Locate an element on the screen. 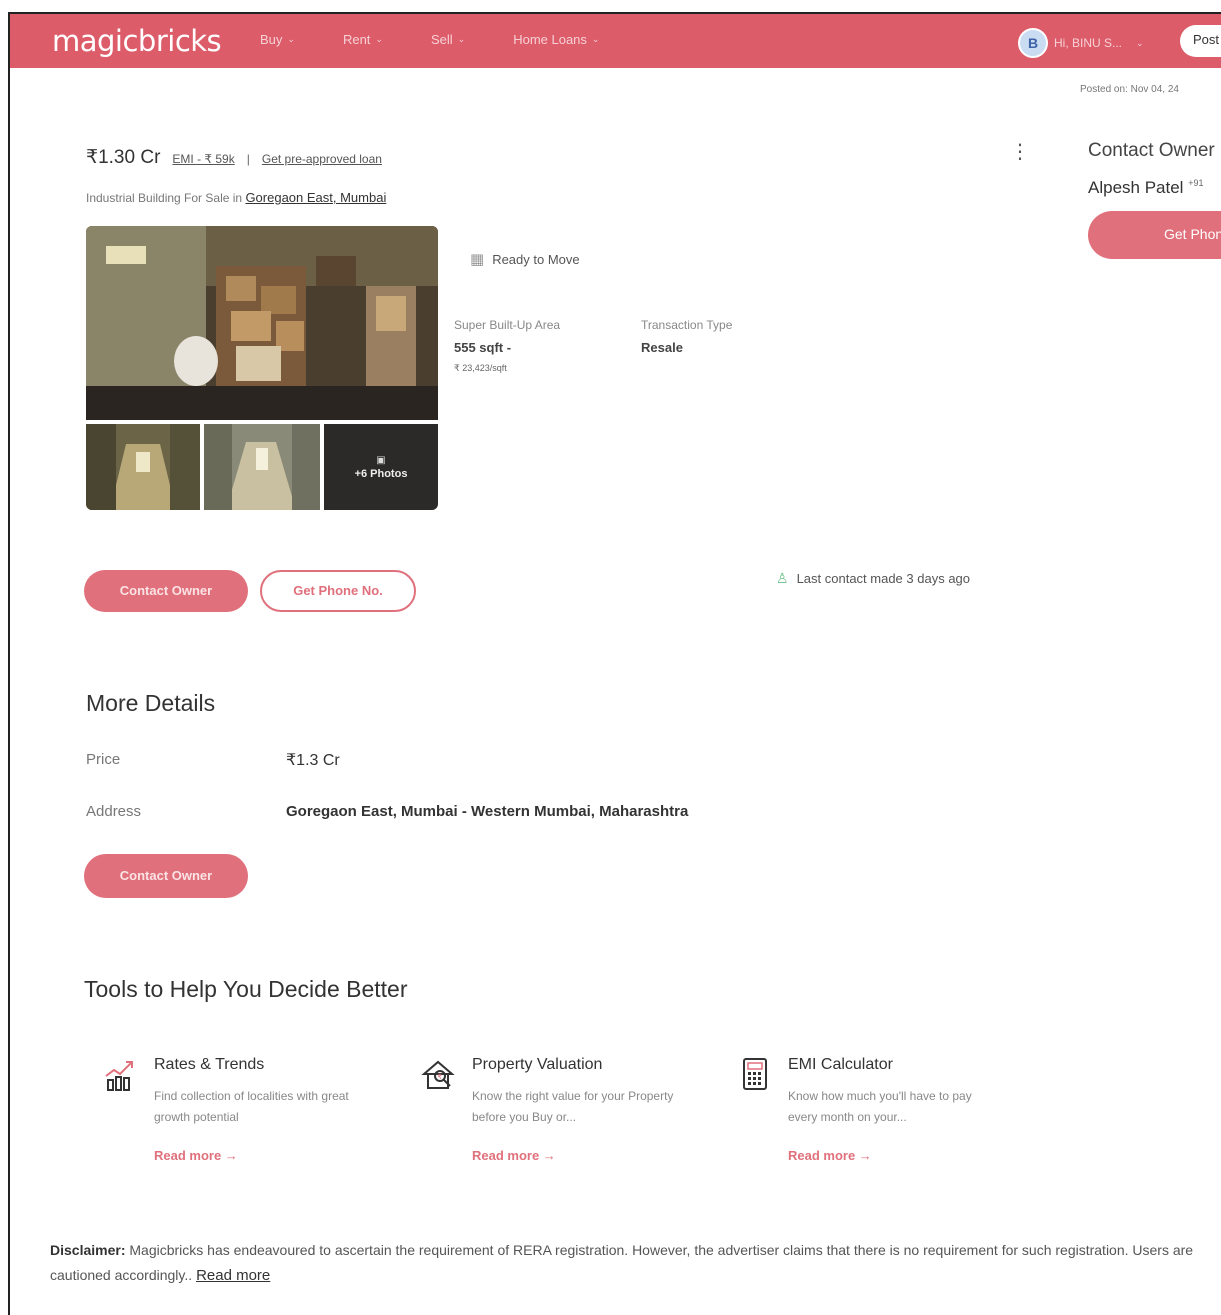 The width and height of the screenshot is (1221, 1315). more-photos-count: +6 Photos is located at coordinates (381, 473).